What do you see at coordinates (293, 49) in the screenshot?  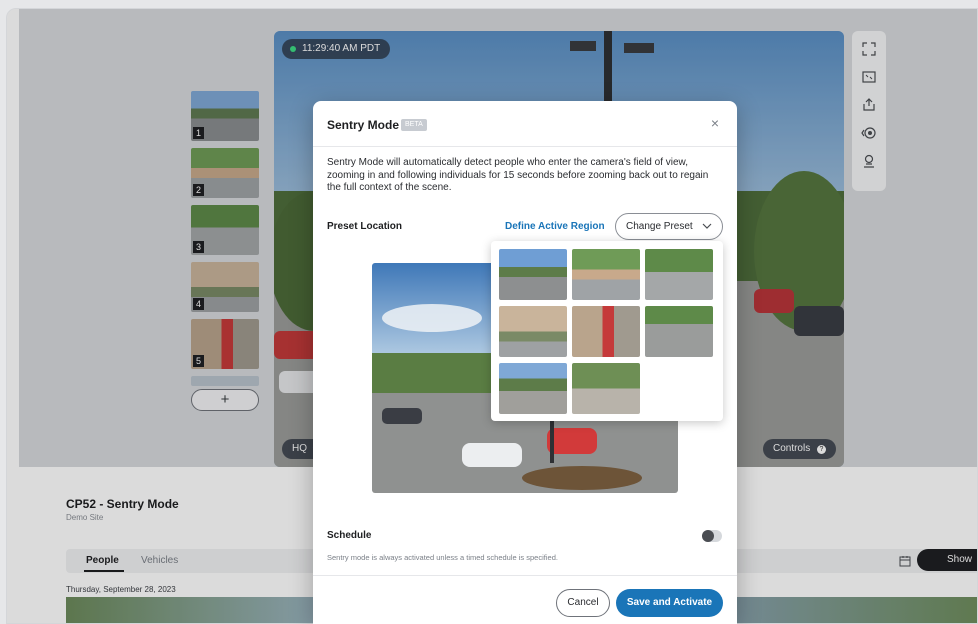 I see `live-indicator-icon` at bounding box center [293, 49].